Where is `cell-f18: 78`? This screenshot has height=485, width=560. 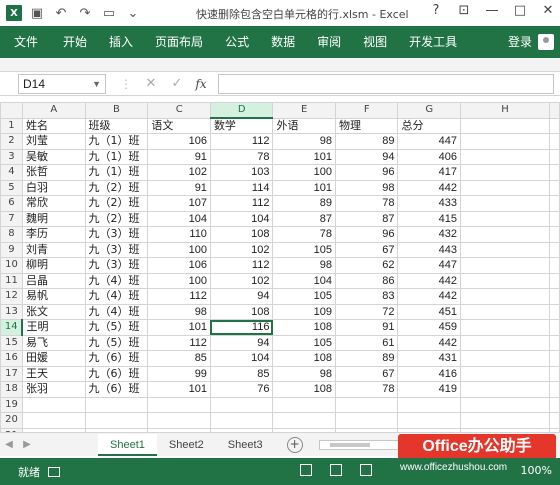 cell-f18: 78 is located at coordinates (366, 389).